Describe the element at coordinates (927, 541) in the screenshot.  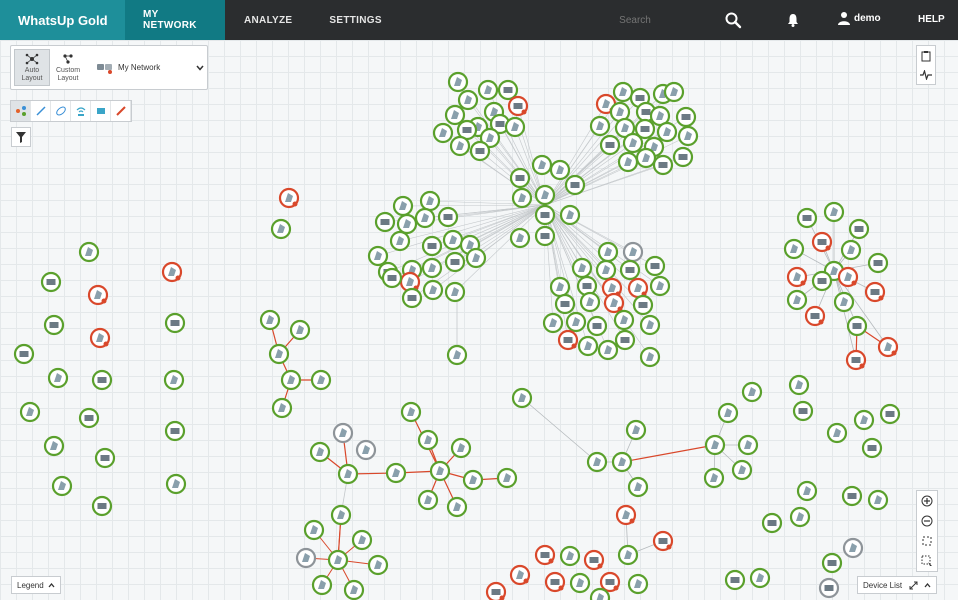
I see `fit-to-screen-button` at that location.